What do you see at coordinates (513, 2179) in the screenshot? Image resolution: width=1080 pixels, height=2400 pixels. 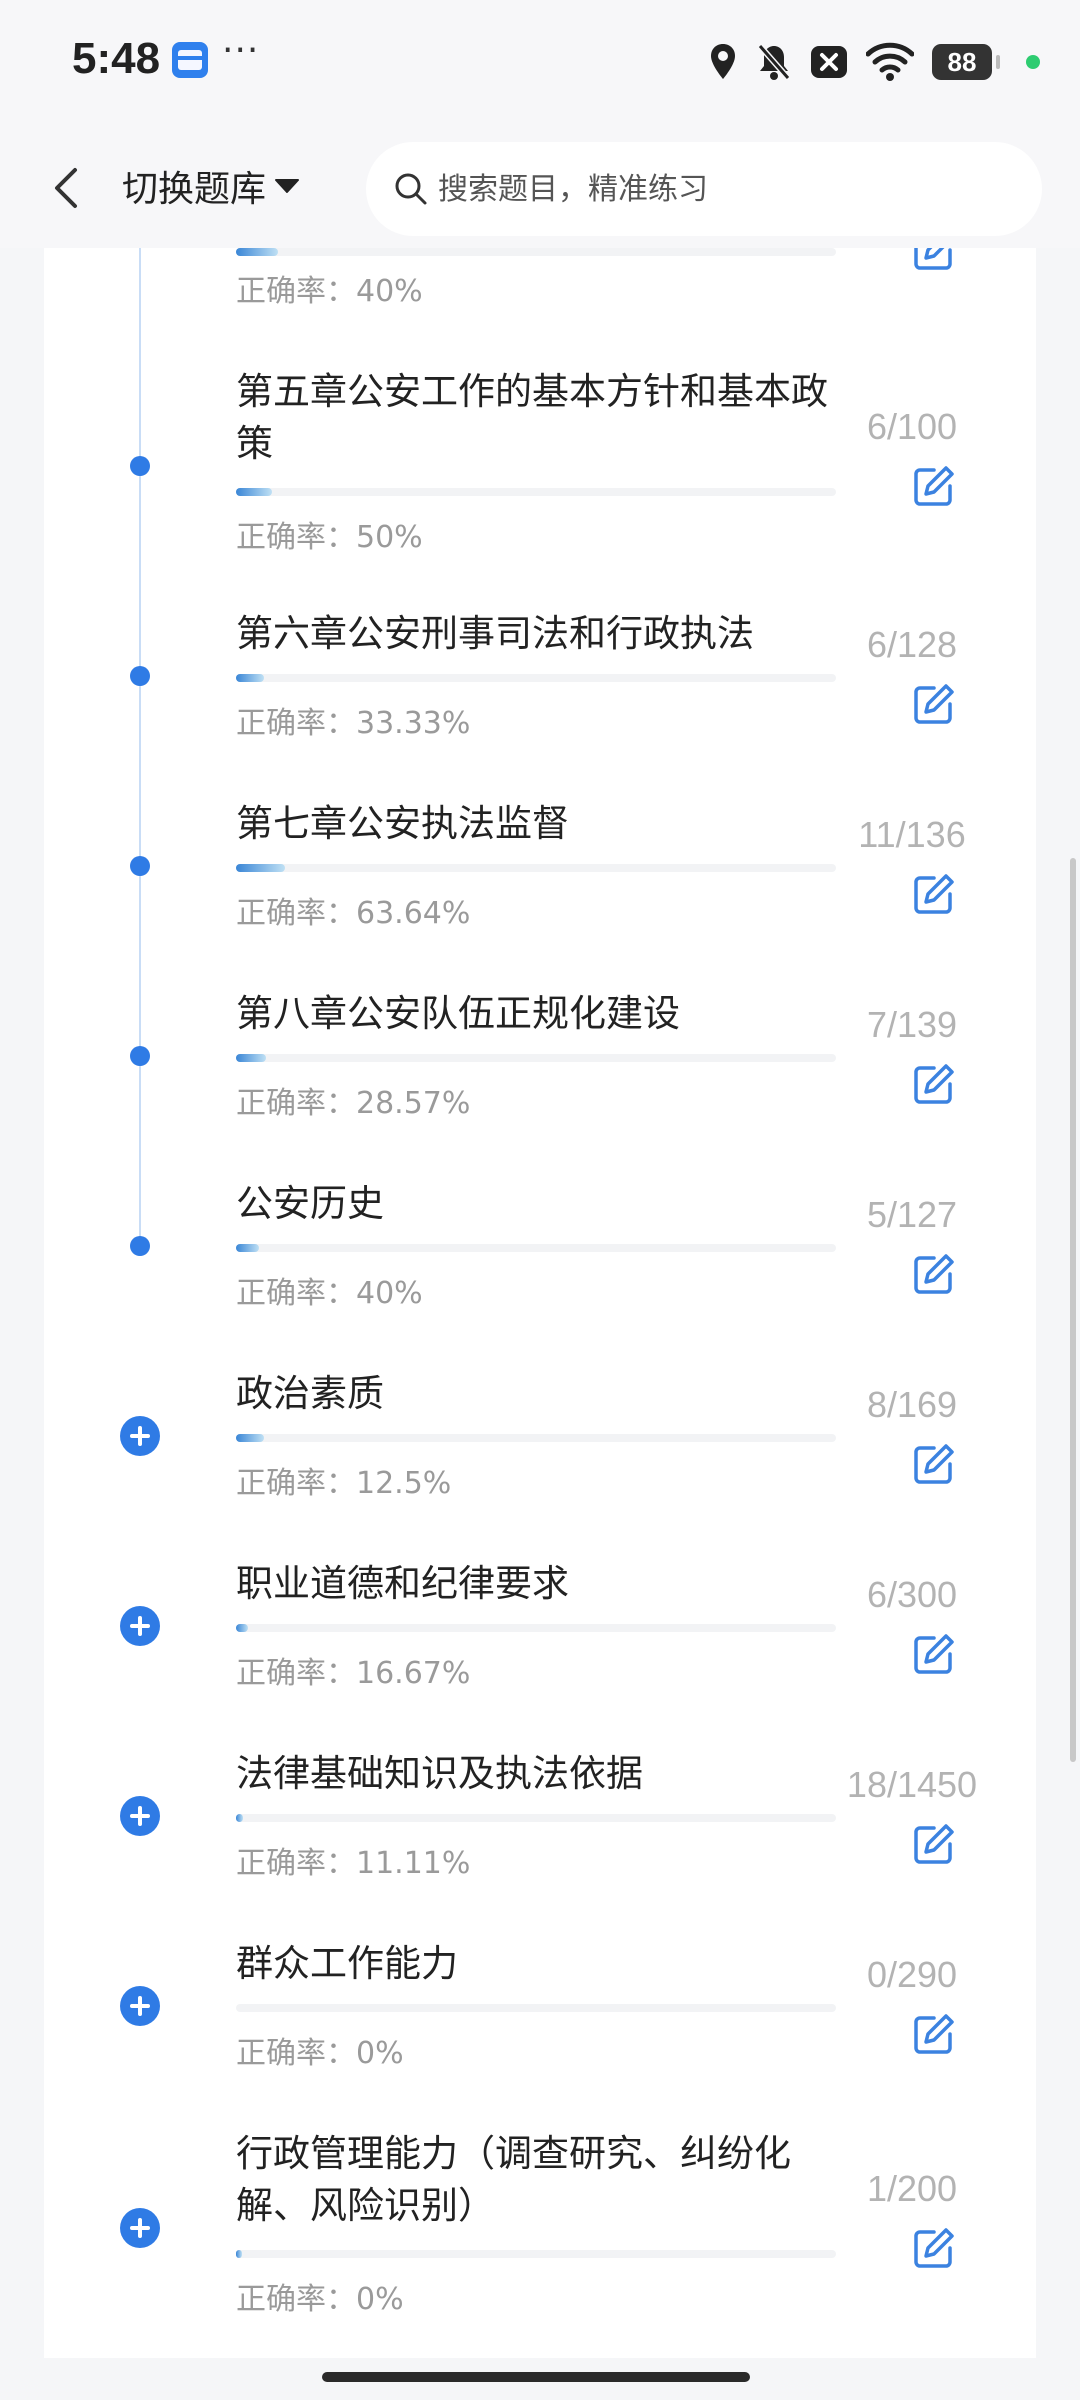 I see `chapter-title: 行政管理能力（调查研究、纠纷化解、风险识别）` at bounding box center [513, 2179].